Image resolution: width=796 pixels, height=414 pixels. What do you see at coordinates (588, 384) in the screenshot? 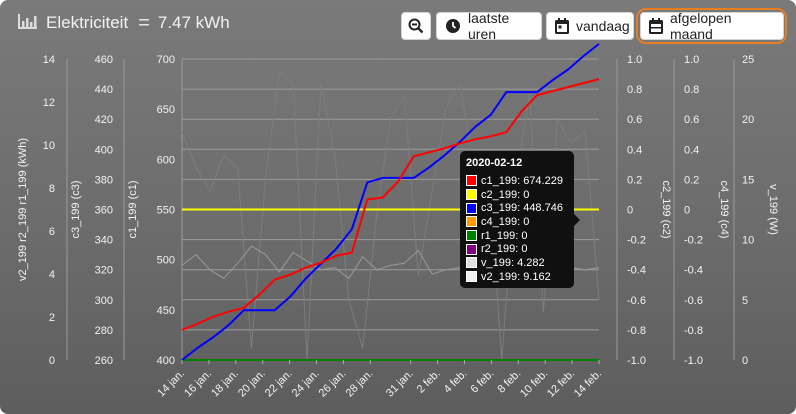
I see `x-tick-label: 14 feb.` at bounding box center [588, 384].